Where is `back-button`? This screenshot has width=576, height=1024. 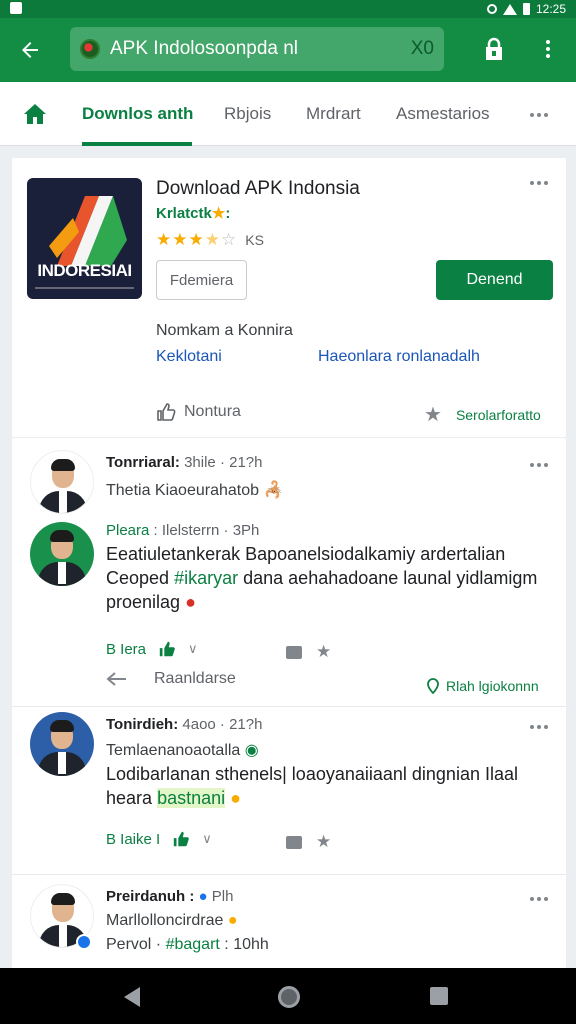 back-button is located at coordinates (30, 50).